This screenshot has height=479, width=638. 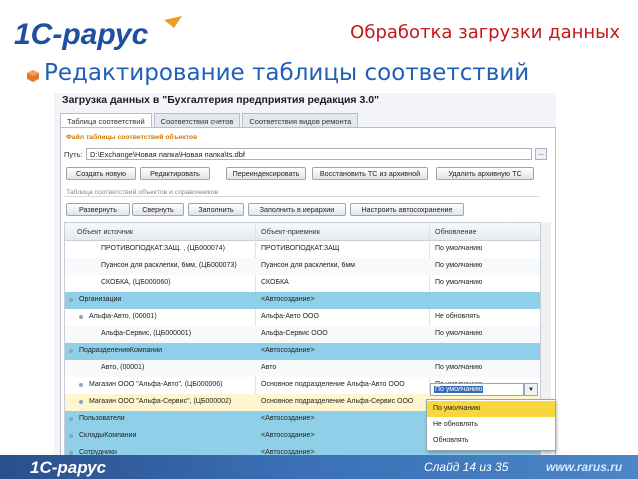 What do you see at coordinates (123, 367) in the screenshot?
I see `cell-source: Авто, (00001)` at bounding box center [123, 367].